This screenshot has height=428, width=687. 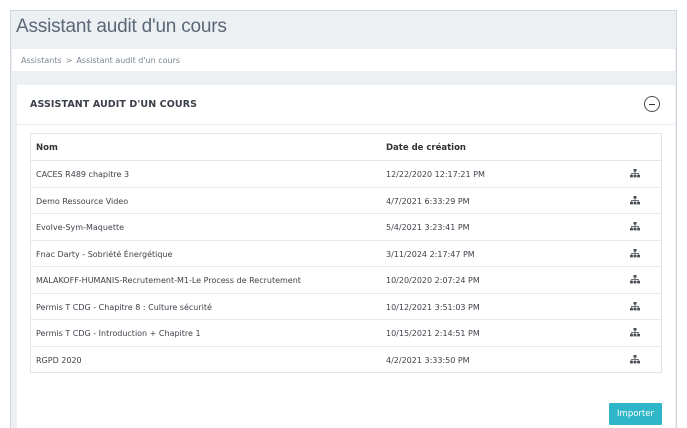 I want to click on creation-date: 10/12/2021 3:51:03 PM, so click(x=433, y=307).